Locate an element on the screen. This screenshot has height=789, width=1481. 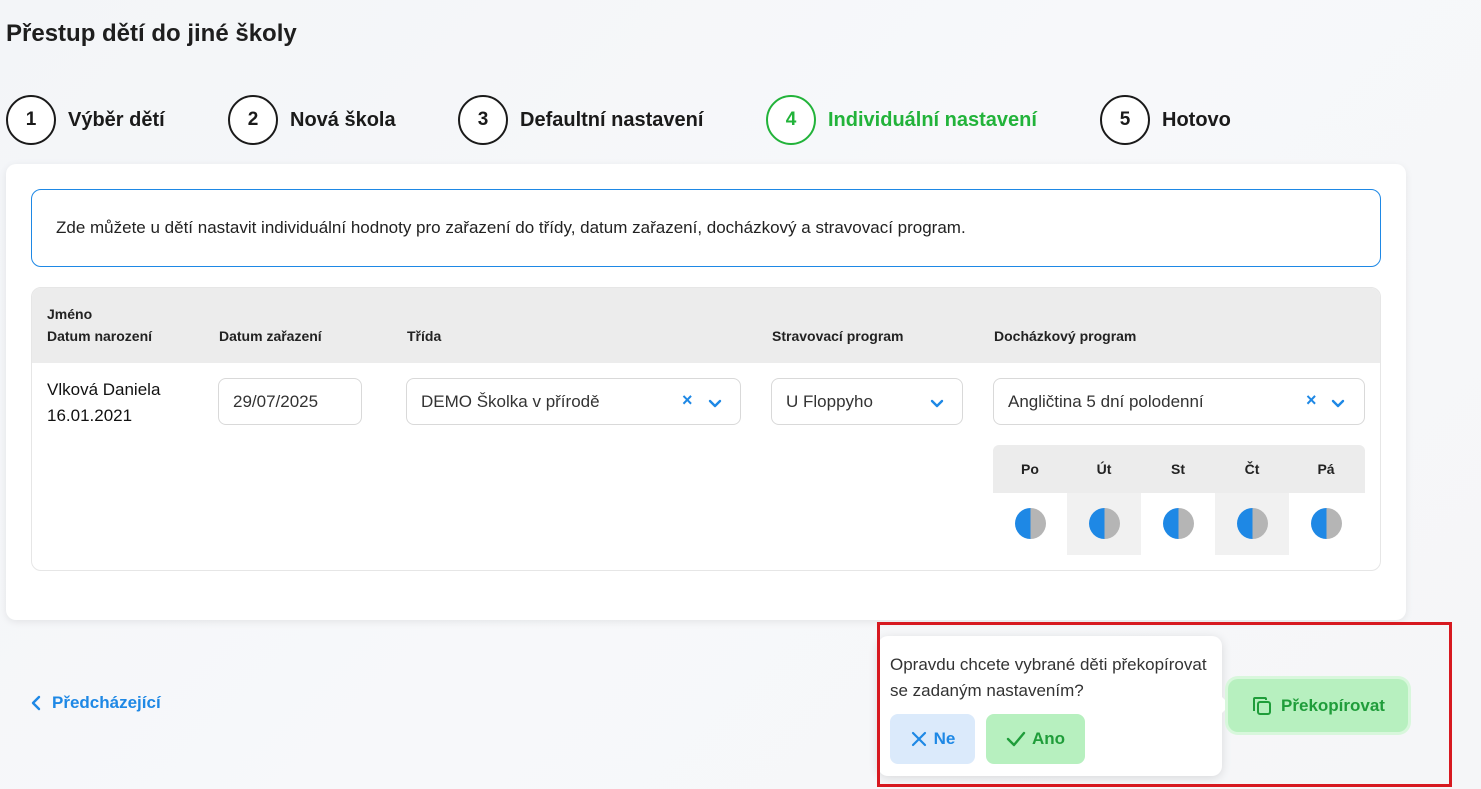
child-birth-date: 16.01.2021 is located at coordinates (90, 415).